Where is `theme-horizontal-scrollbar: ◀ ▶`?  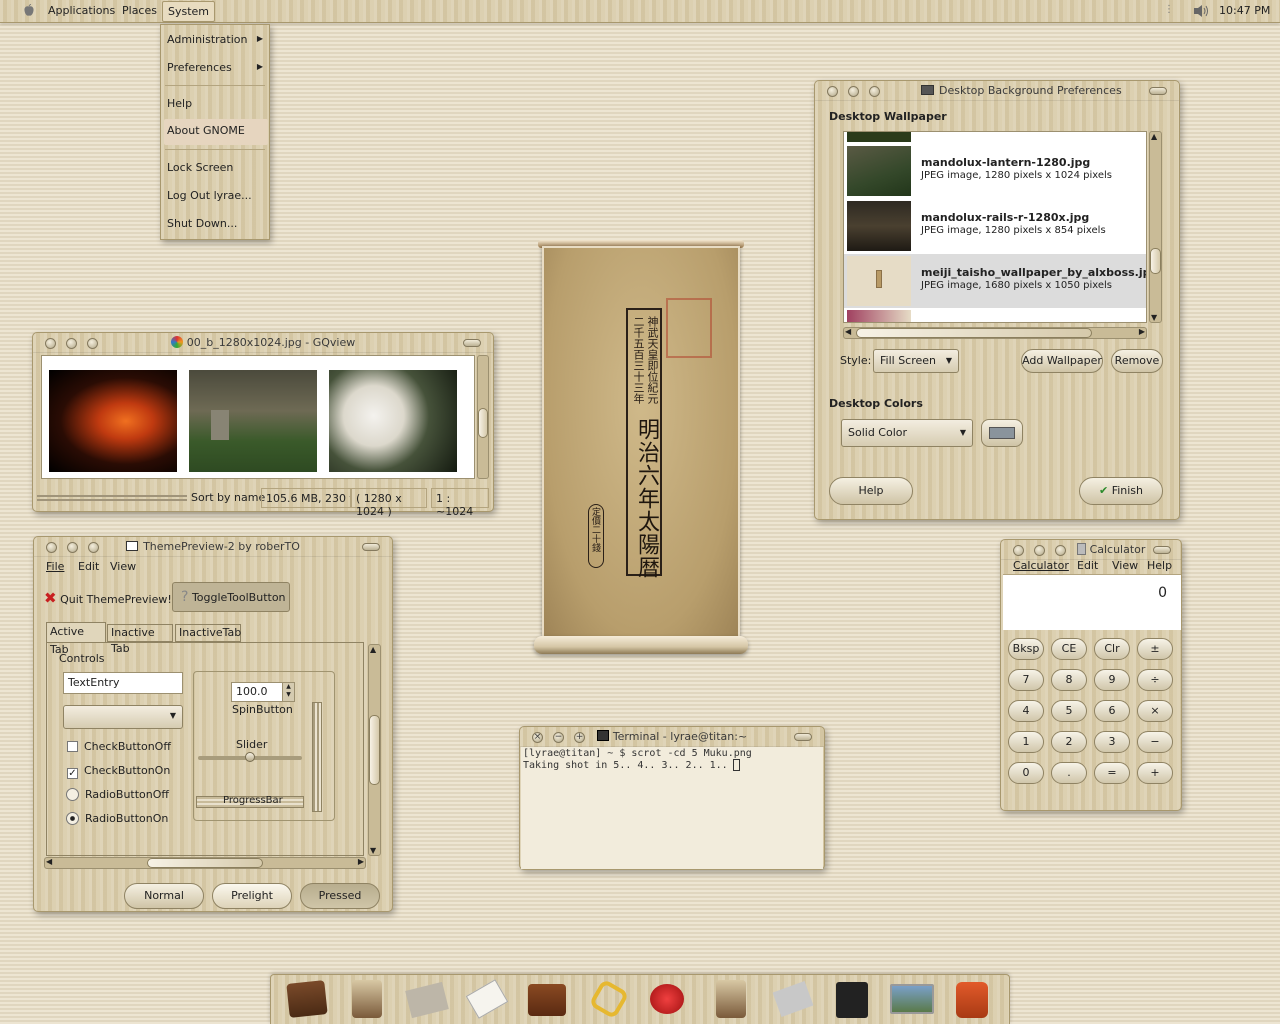 theme-horizontal-scrollbar: ◀ ▶ is located at coordinates (205, 863).